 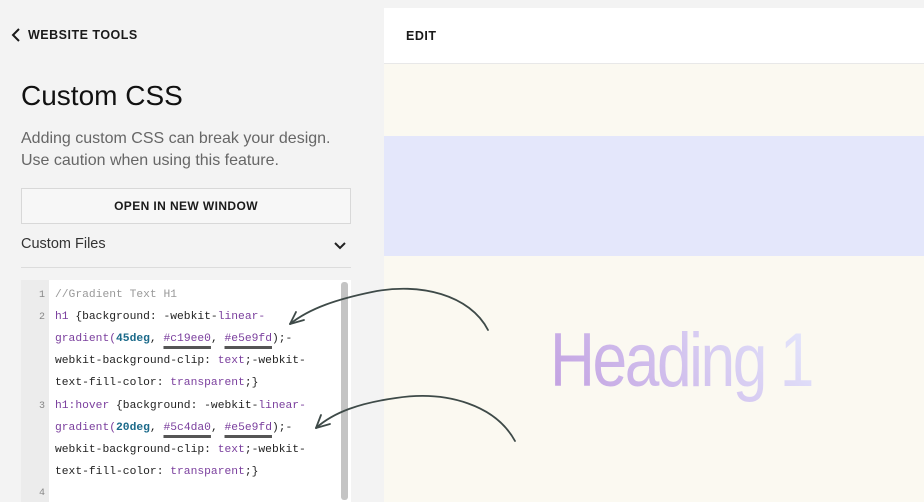 I want to click on custom-files-toggle: Custom Files, so click(x=186, y=252).